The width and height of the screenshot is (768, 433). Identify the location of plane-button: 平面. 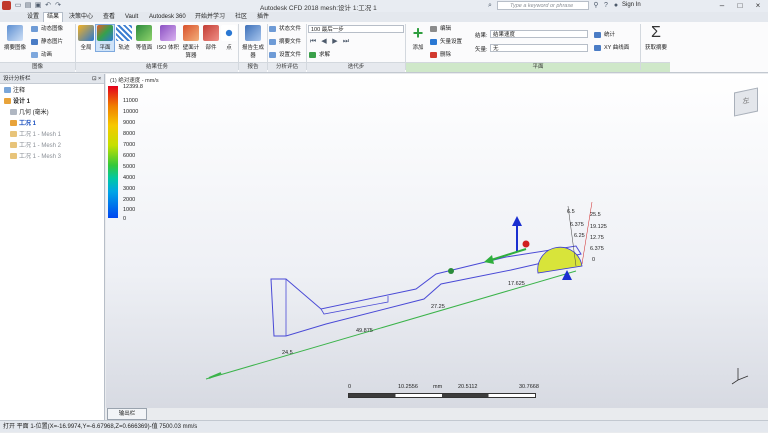
(105, 38).